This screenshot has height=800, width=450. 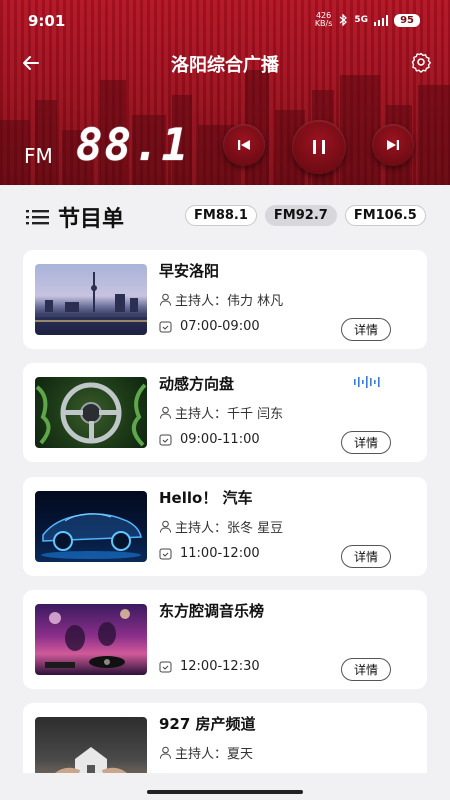 I want to click on program-name: 东方腔调音乐榜, so click(x=212, y=611).